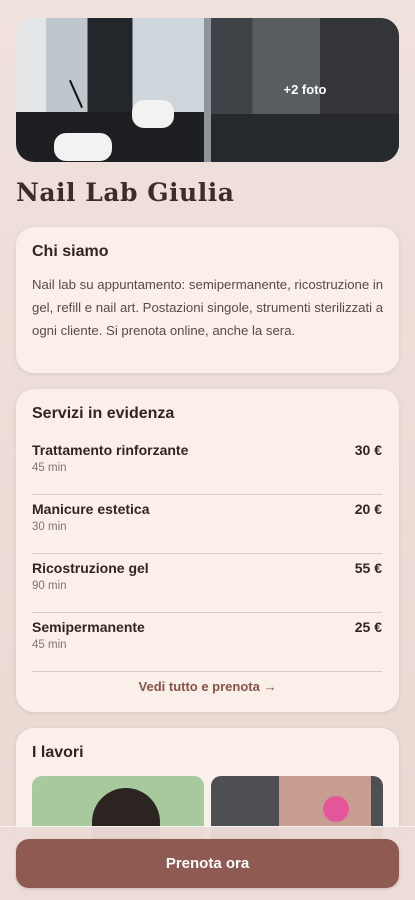  What do you see at coordinates (49, 527) in the screenshot?
I see `service-duration: 30 min` at bounding box center [49, 527].